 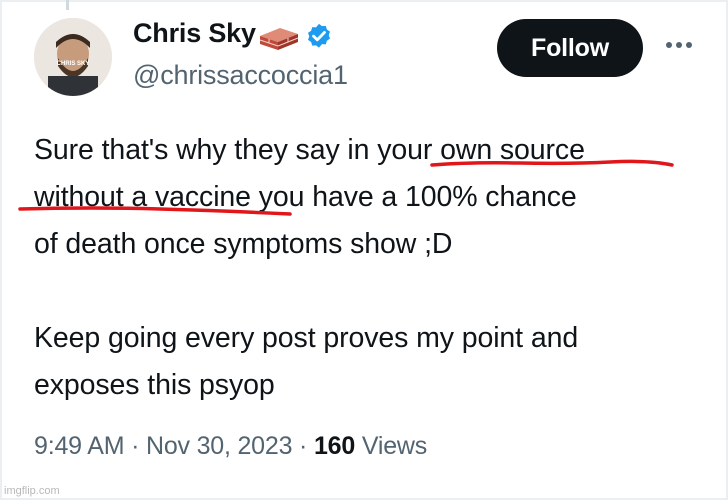 What do you see at coordinates (79, 446) in the screenshot?
I see `tweet-time: 9:49 AM` at bounding box center [79, 446].